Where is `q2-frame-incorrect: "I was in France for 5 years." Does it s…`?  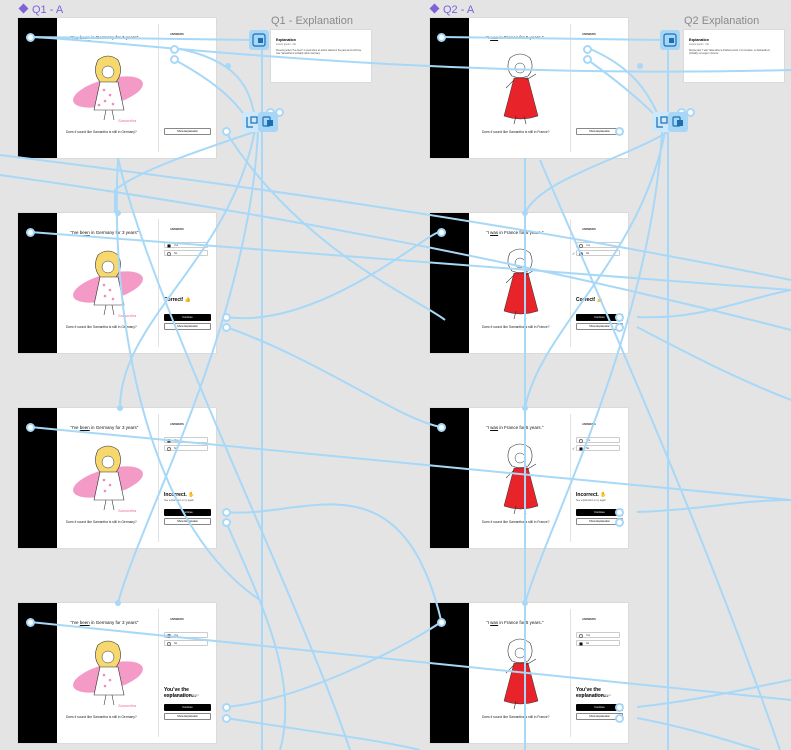
q2-frame-incorrect: "I was in France for 5 years." Does it s… is located at coordinates (529, 478).